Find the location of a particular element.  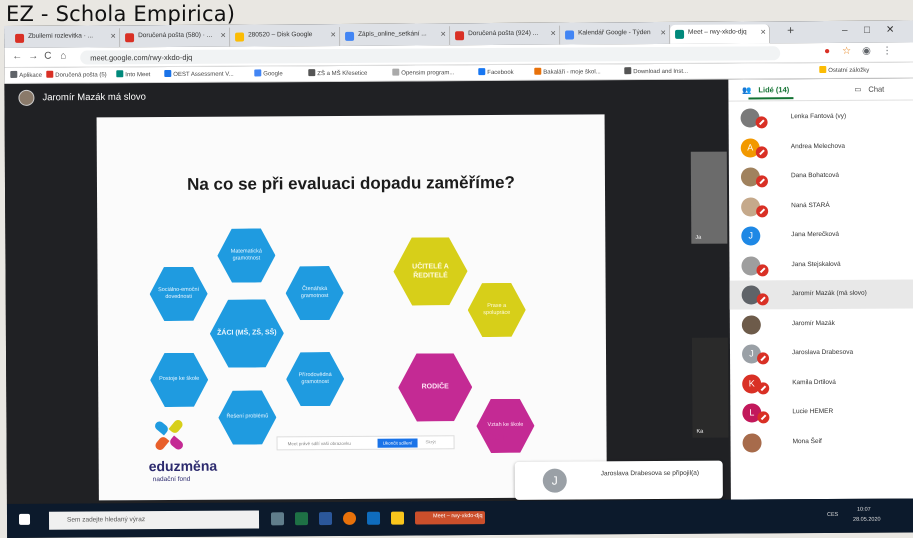

participant-name: Naná STARÁ is located at coordinates (810, 205).